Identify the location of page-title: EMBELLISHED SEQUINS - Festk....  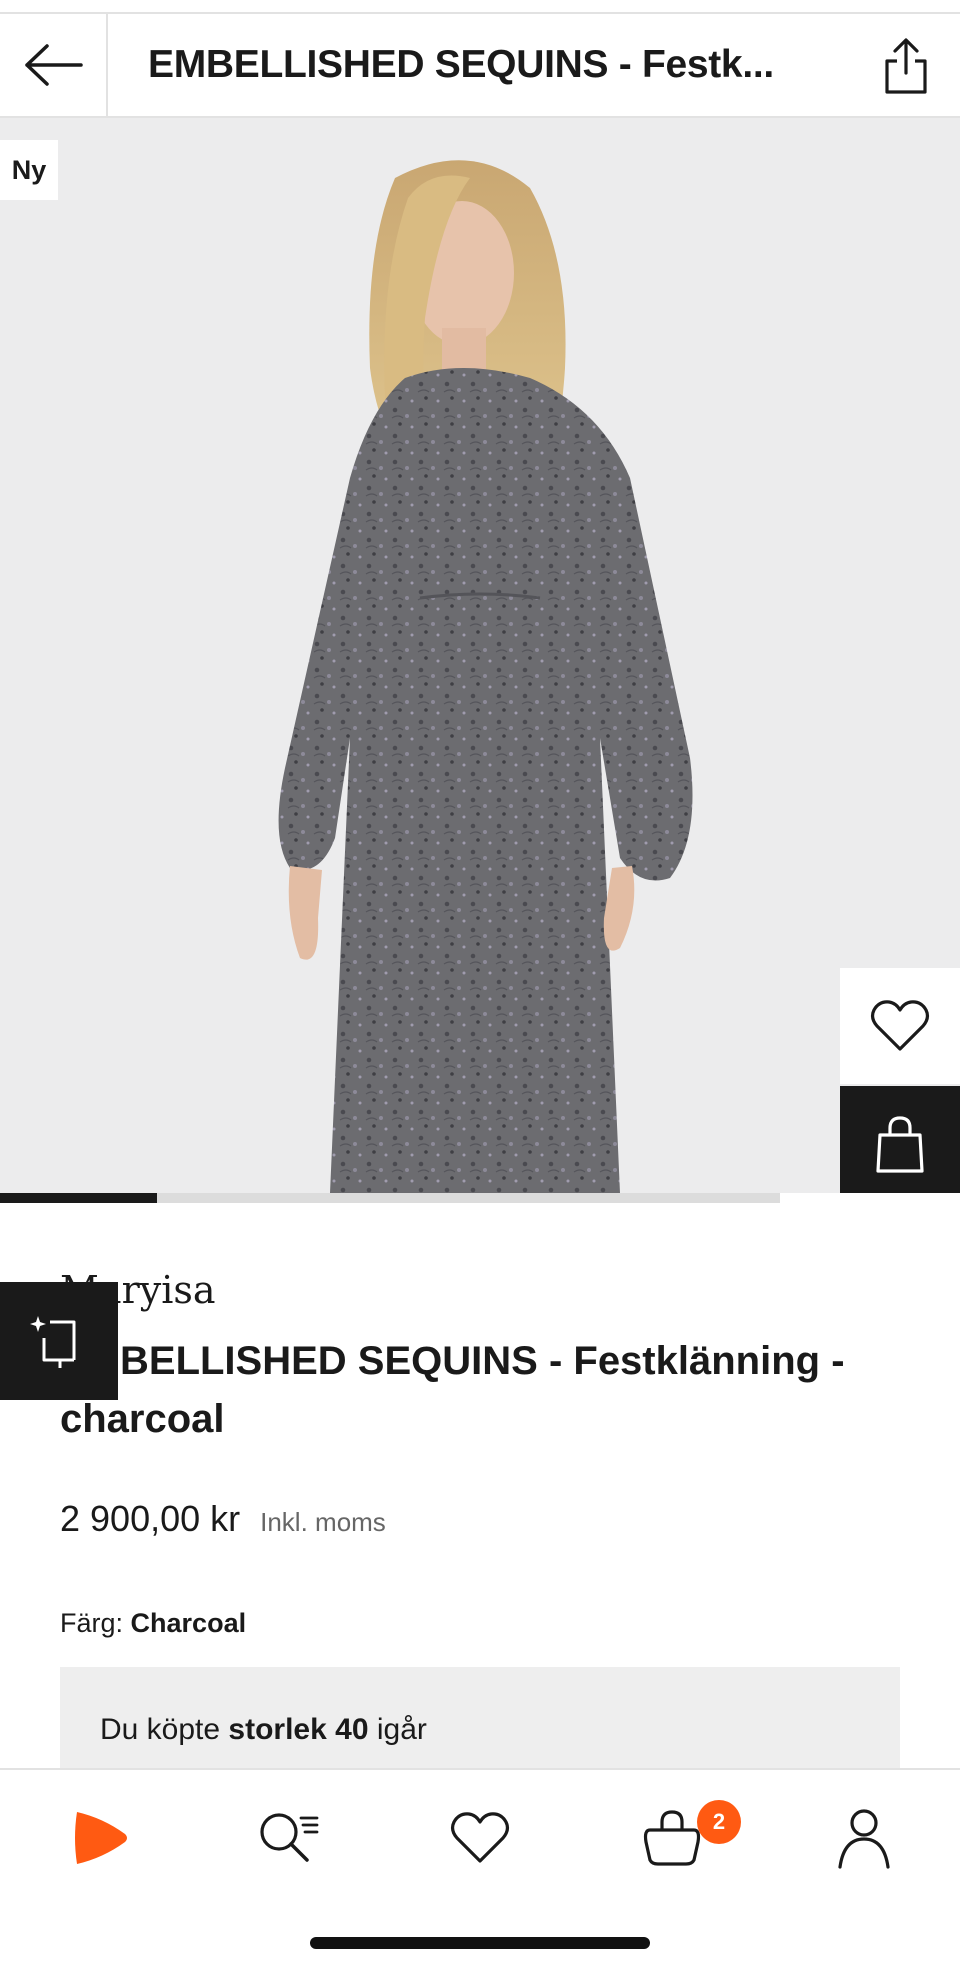
(461, 64).